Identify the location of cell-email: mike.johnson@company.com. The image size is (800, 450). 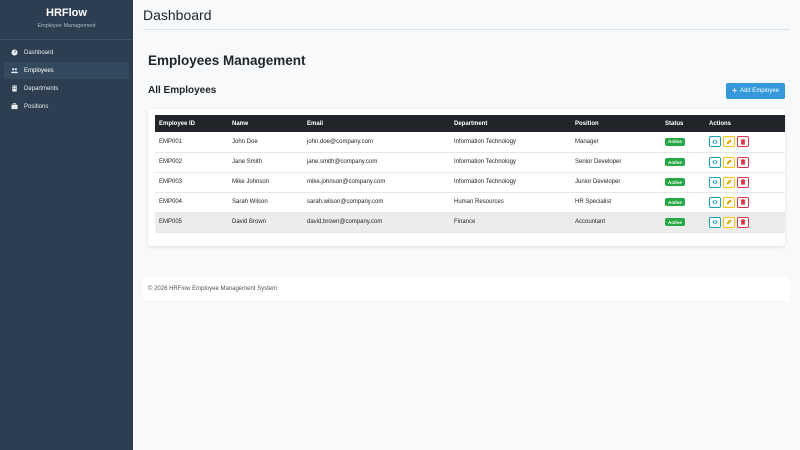
(346, 182).